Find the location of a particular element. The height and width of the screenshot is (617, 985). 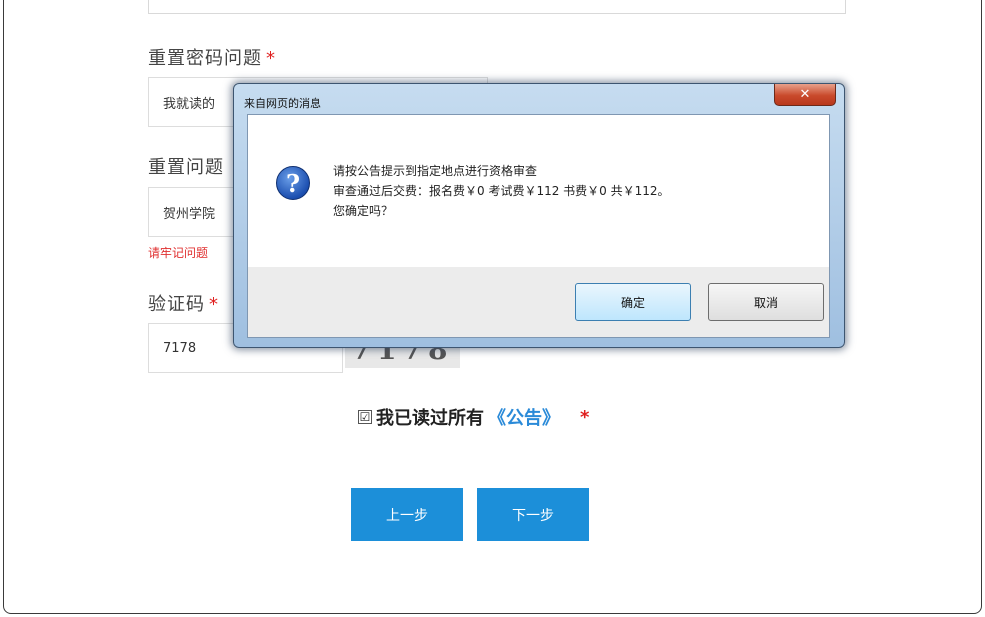

agree-row: ☑ 我已读过所有 《公告》 * is located at coordinates (473, 417).